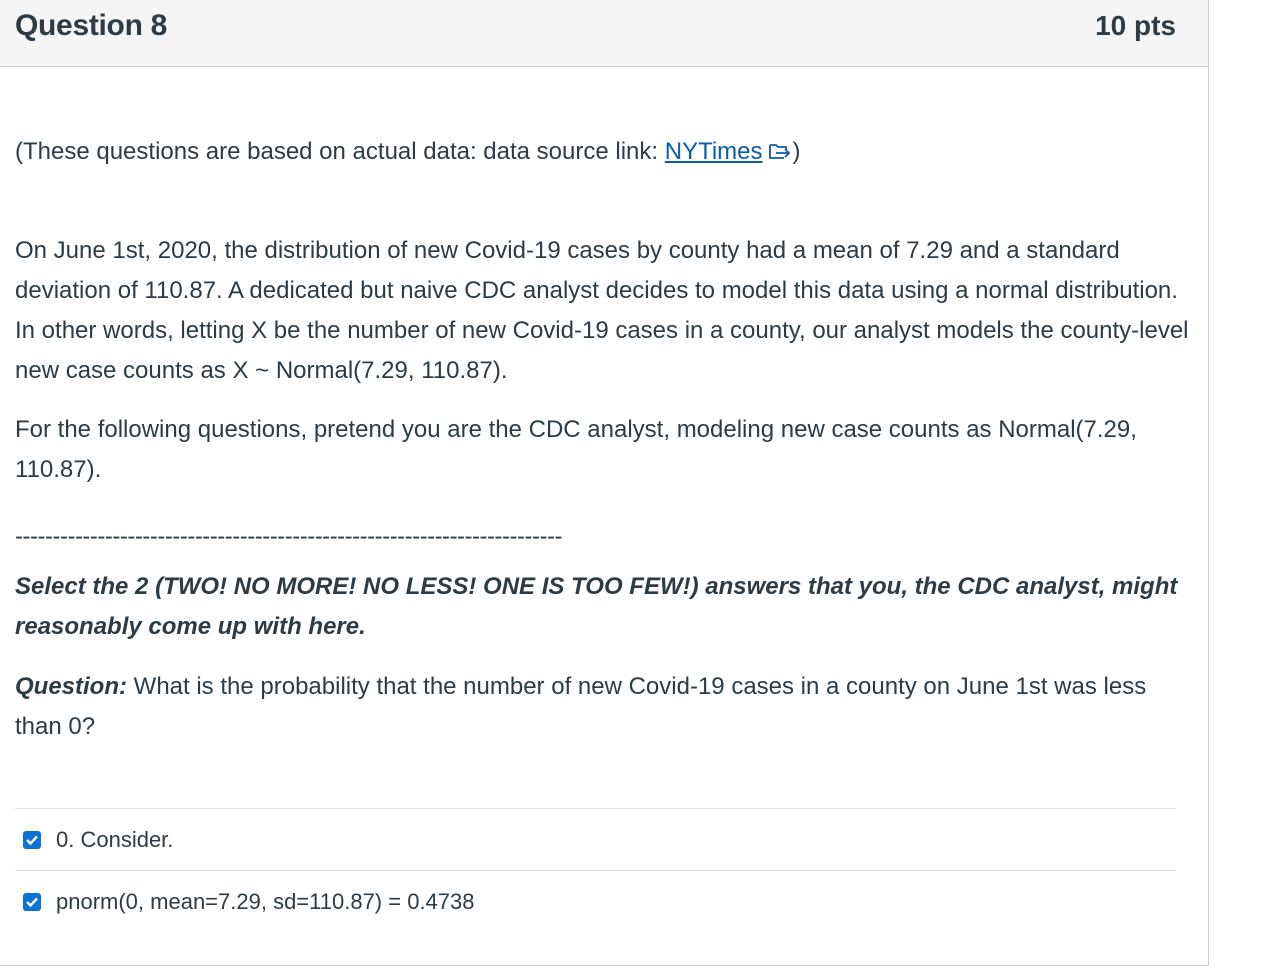 The height and width of the screenshot is (972, 1262). What do you see at coordinates (780, 155) in the screenshot?
I see `external-link-icon` at bounding box center [780, 155].